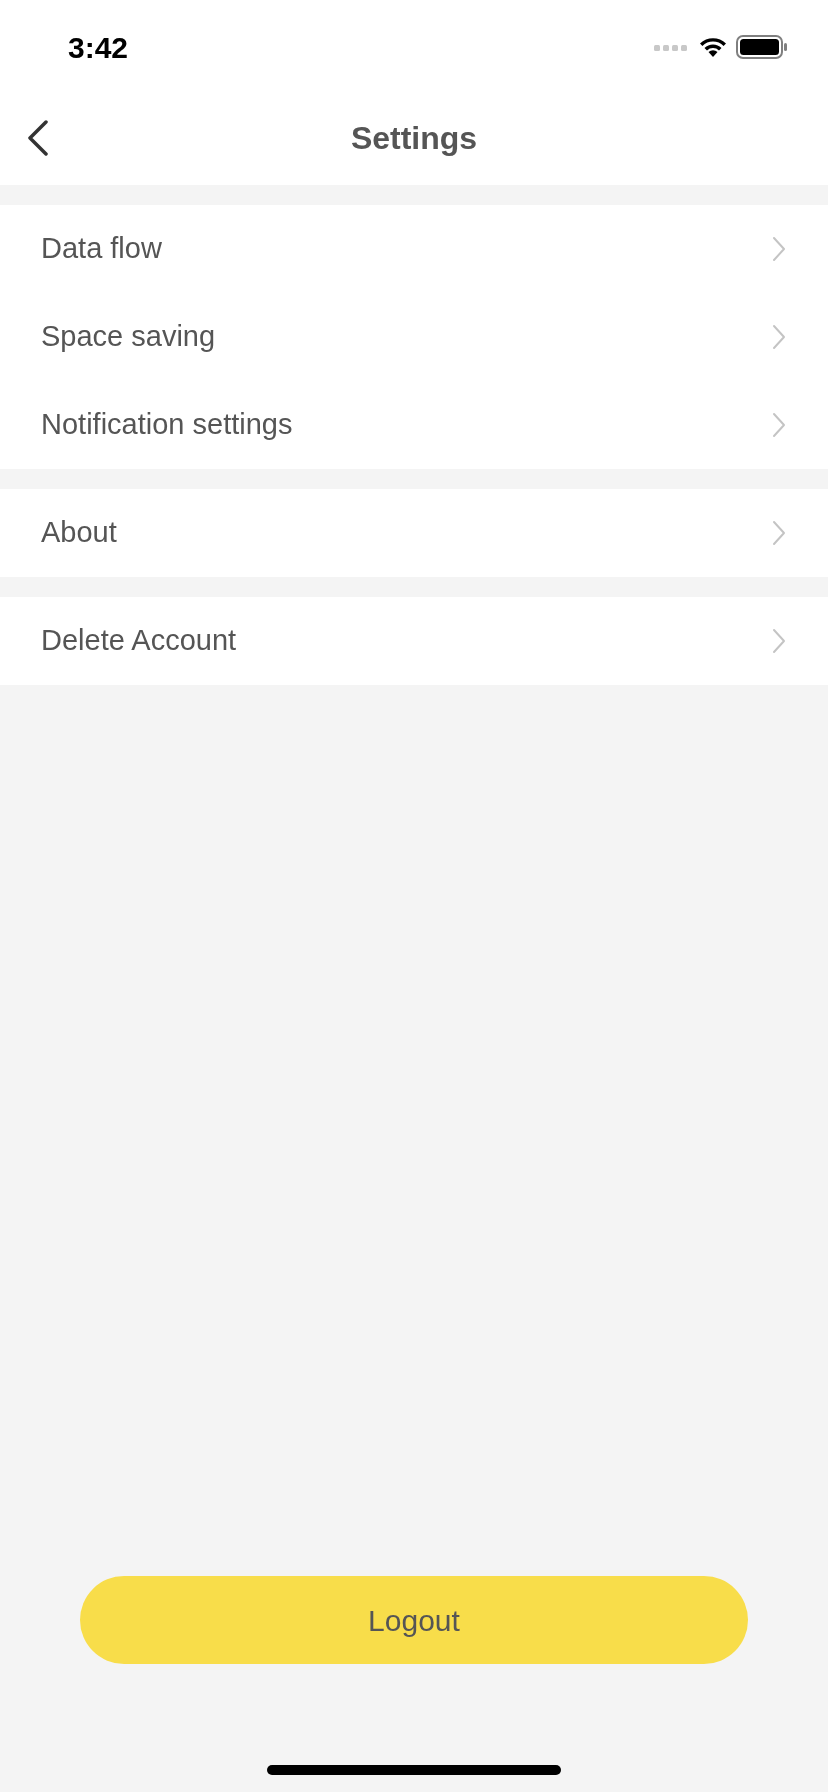  I want to click on logout-button: Logout, so click(414, 1620).